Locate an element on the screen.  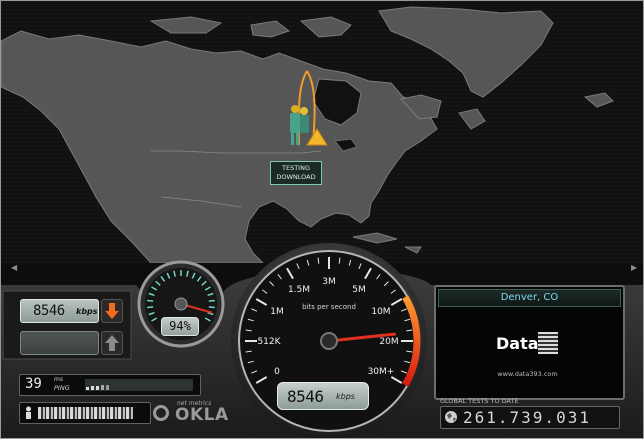
upload-arrow-icon is located at coordinates (112, 343).